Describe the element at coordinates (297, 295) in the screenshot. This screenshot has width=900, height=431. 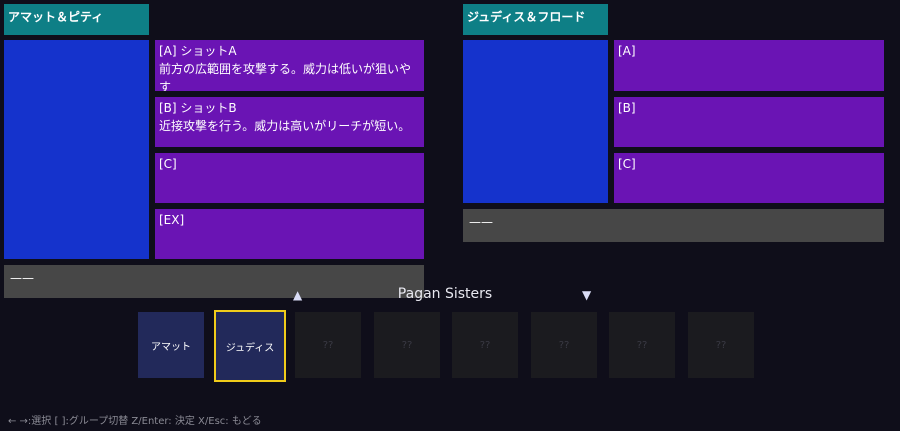
I see `group-prev-arrow-icon: ▲` at that location.